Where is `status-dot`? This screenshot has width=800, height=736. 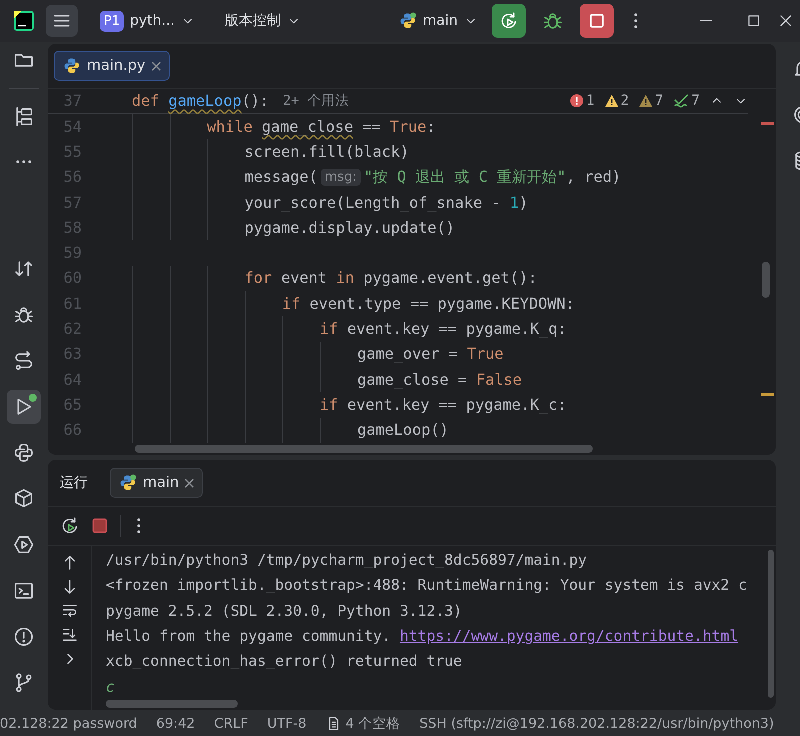
status-dot is located at coordinates (33, 398).